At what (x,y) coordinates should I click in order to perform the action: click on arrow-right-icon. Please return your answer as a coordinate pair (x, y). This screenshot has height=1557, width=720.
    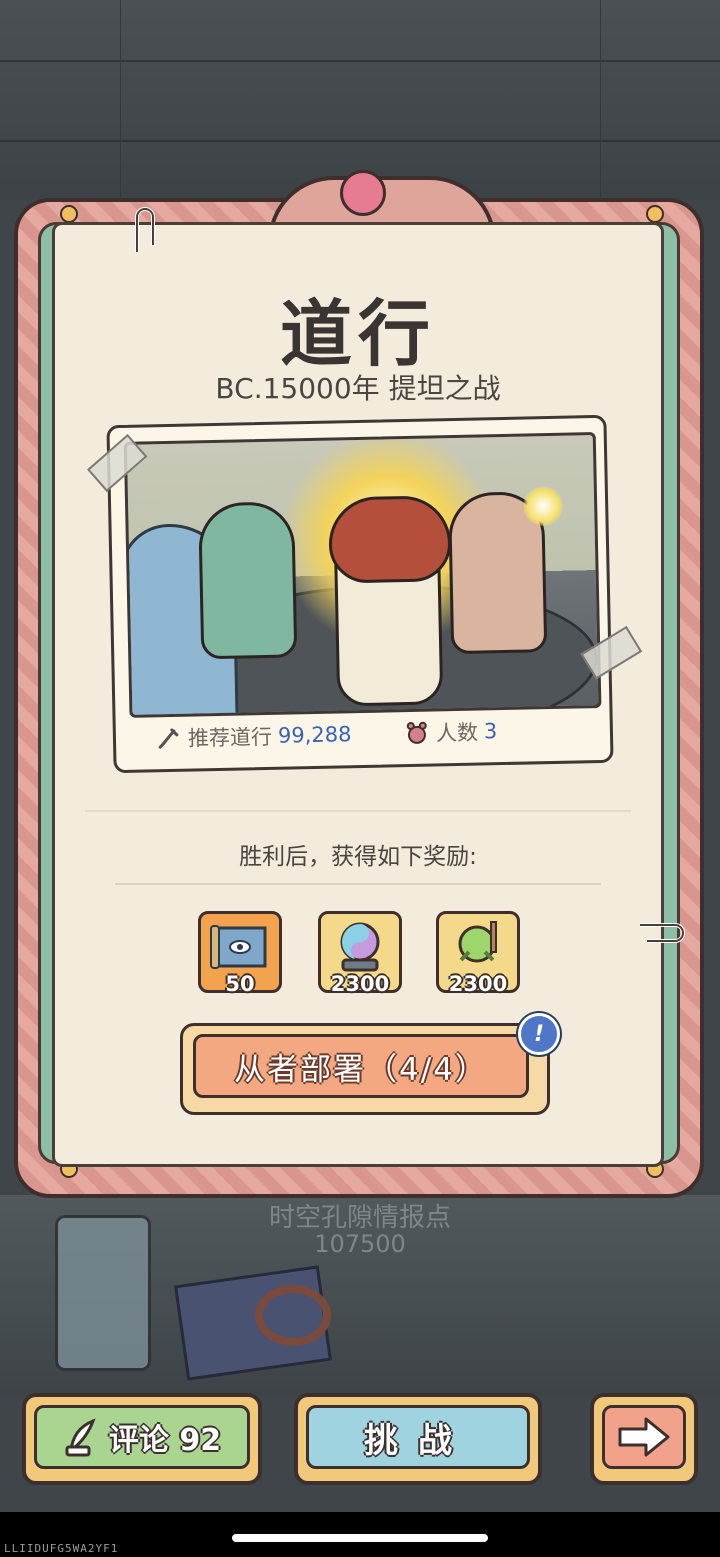
    Looking at the image, I should click on (644, 1437).